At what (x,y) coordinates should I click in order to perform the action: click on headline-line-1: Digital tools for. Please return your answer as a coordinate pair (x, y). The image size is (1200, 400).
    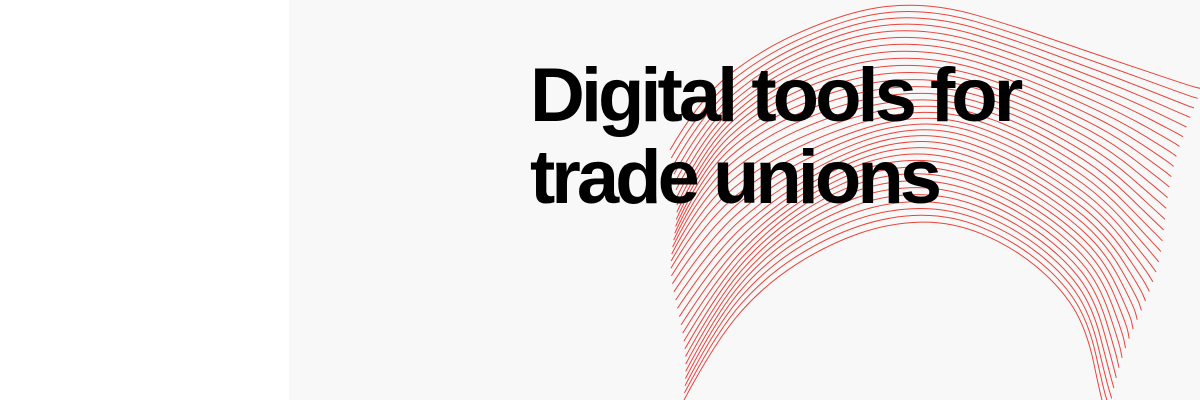
    Looking at the image, I should click on (776, 95).